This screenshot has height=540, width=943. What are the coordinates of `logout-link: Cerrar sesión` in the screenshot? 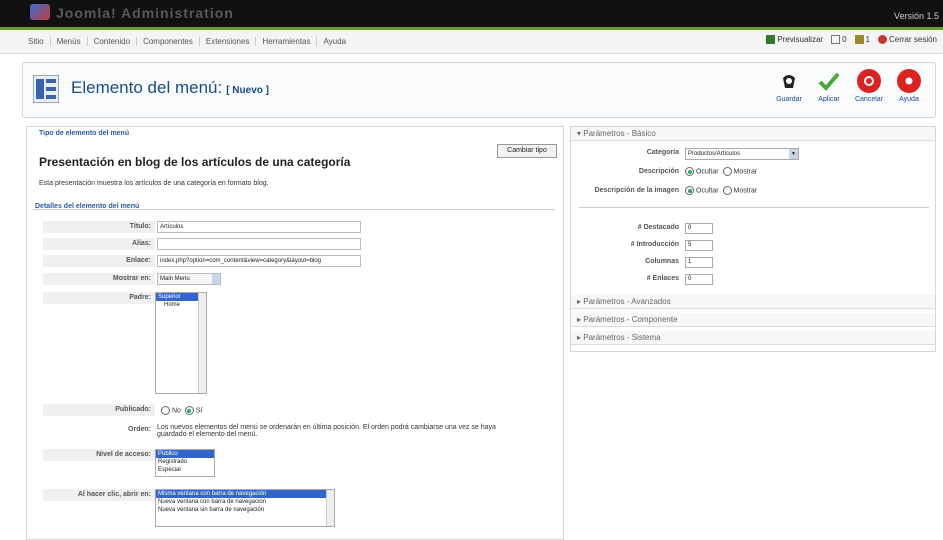 It's located at (907, 40).